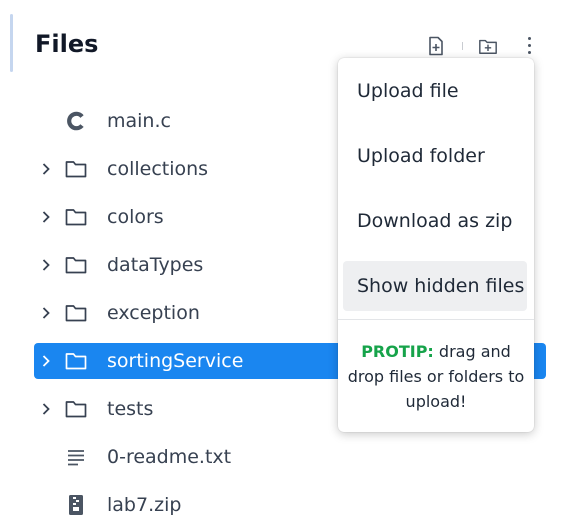 The height and width of the screenshot is (524, 564). Describe the element at coordinates (290, 457) in the screenshot. I see `tree-item-readme: 0-readme.txt` at that location.